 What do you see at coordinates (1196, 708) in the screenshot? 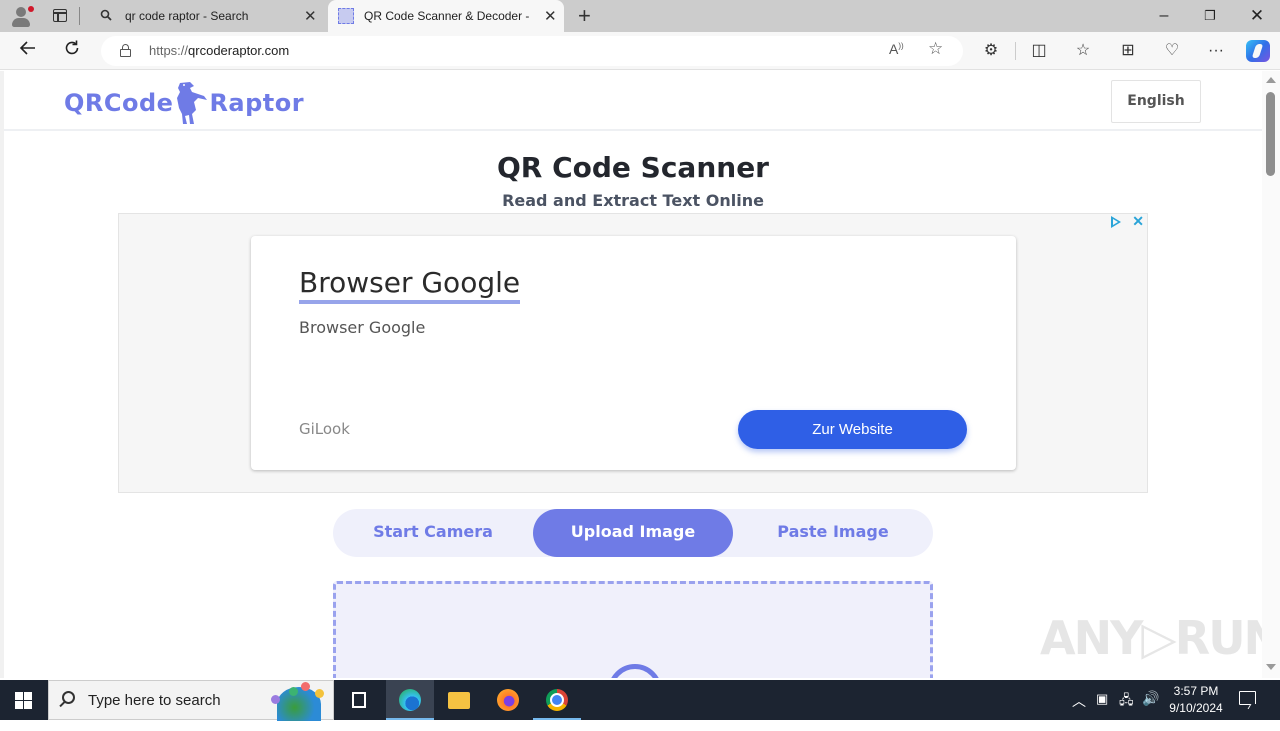
I see `clock-date: 9/10/2024` at bounding box center [1196, 708].